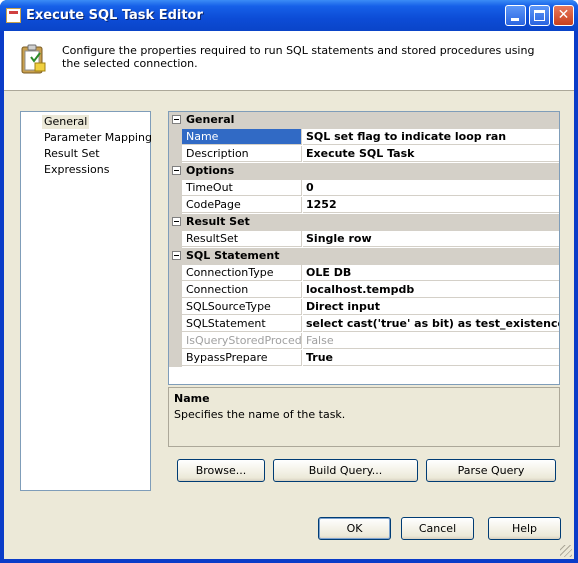 The height and width of the screenshot is (563, 578). I want to click on property-row-codepage: CodePage 1252, so click(364, 205).